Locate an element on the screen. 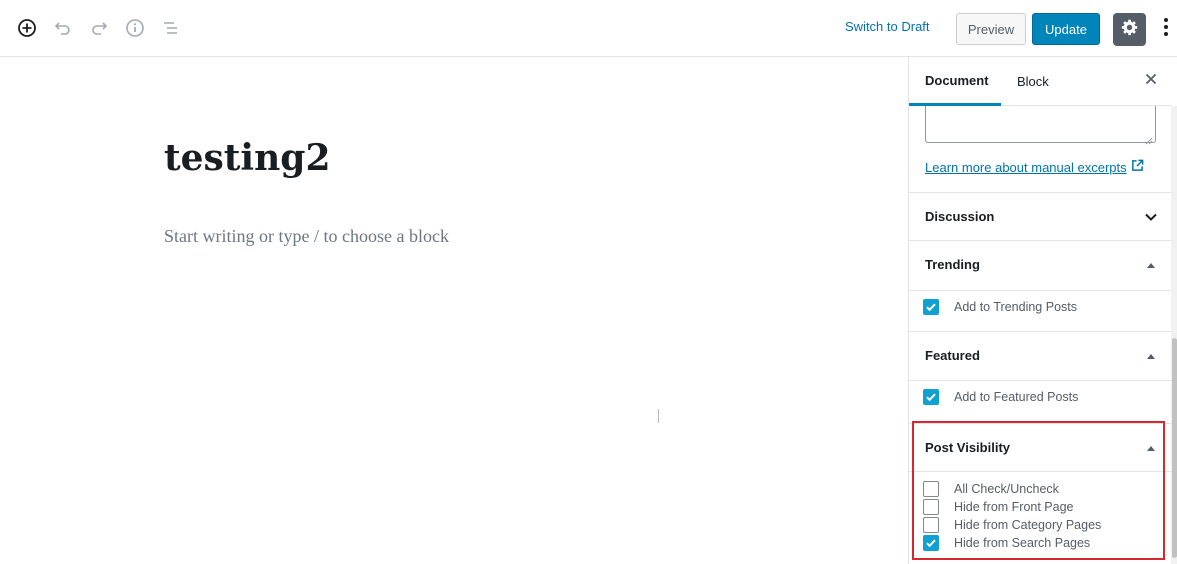 The width and height of the screenshot is (1177, 564). more-options-button is located at coordinates (1166, 29).